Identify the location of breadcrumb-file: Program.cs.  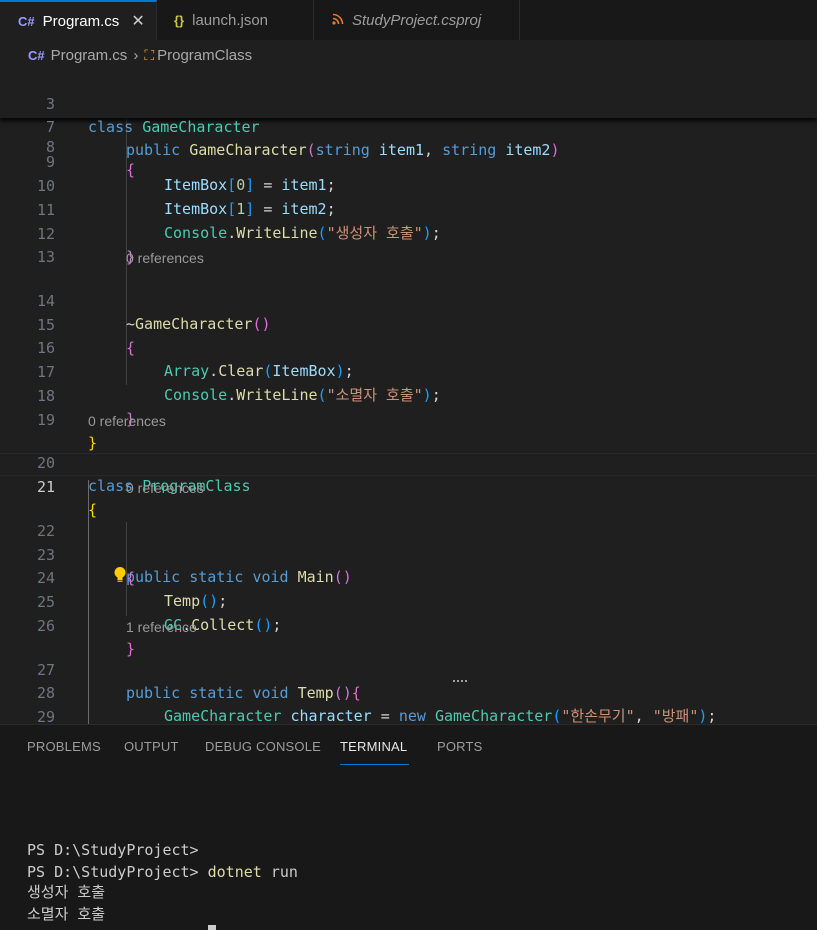
(89, 55).